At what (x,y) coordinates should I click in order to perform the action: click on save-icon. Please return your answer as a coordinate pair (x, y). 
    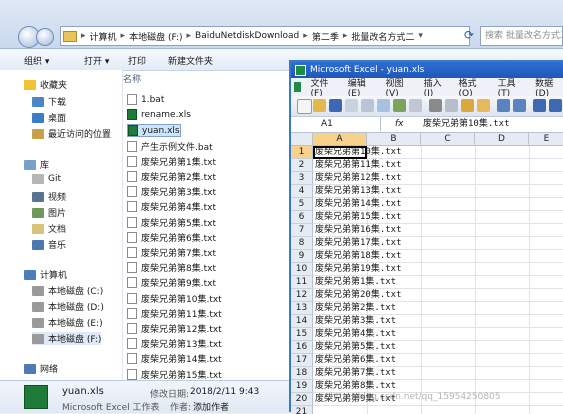
    Looking at the image, I should click on (335, 105).